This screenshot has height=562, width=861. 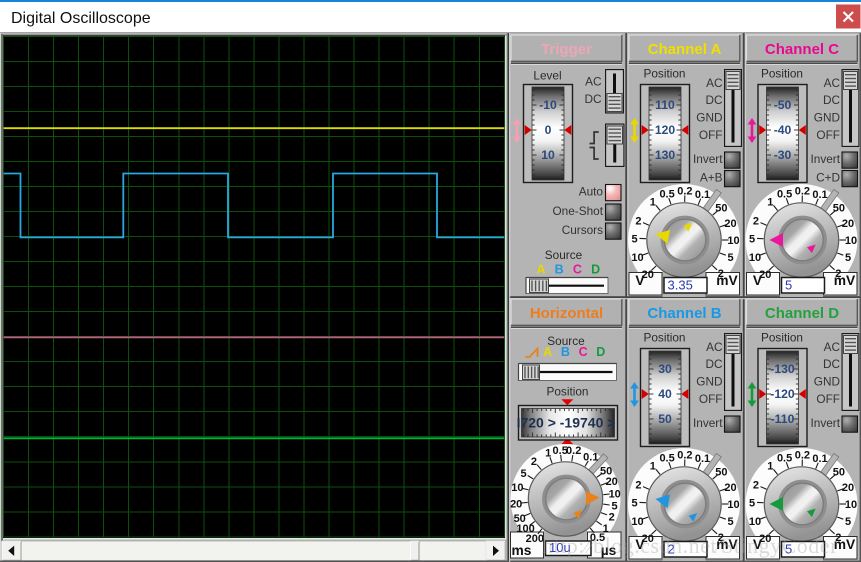 I want to click on svg-text: Auto, so click(x=591, y=192).